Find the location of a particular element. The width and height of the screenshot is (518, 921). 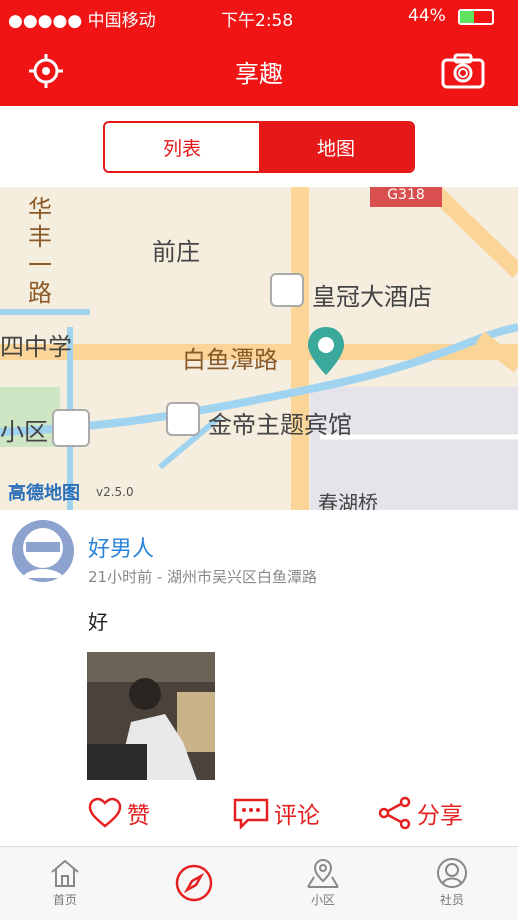

camera-button is located at coordinates (463, 71).